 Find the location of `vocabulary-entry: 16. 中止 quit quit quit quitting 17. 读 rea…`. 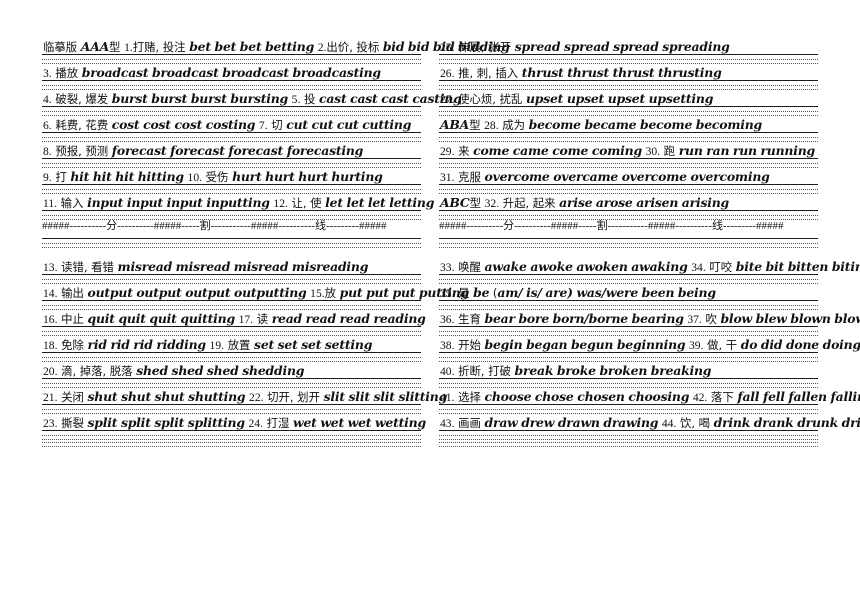

vocabulary-entry: 16. 中止 quit quit quit quitting 17. 读 rea… is located at coordinates (234, 323).